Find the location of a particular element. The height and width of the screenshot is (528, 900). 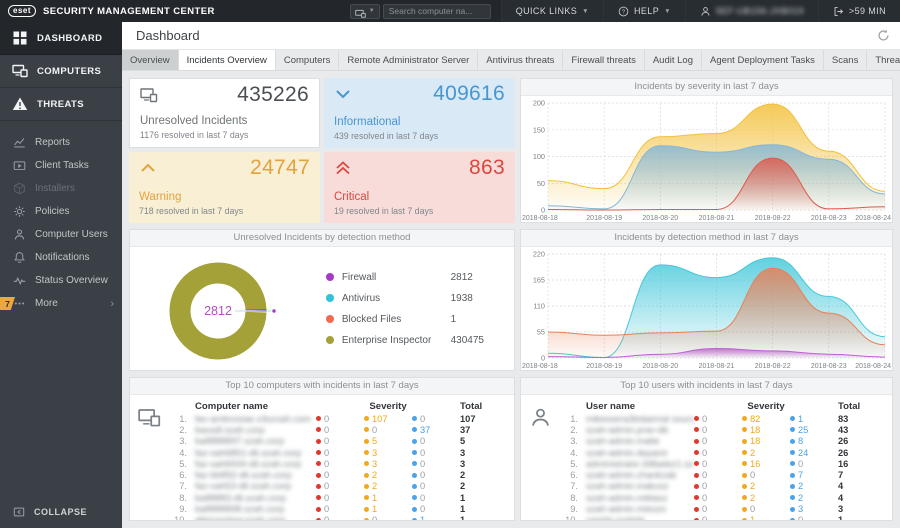

tab-incidents-overview: Incidents Overview is located at coordinates (227, 60).